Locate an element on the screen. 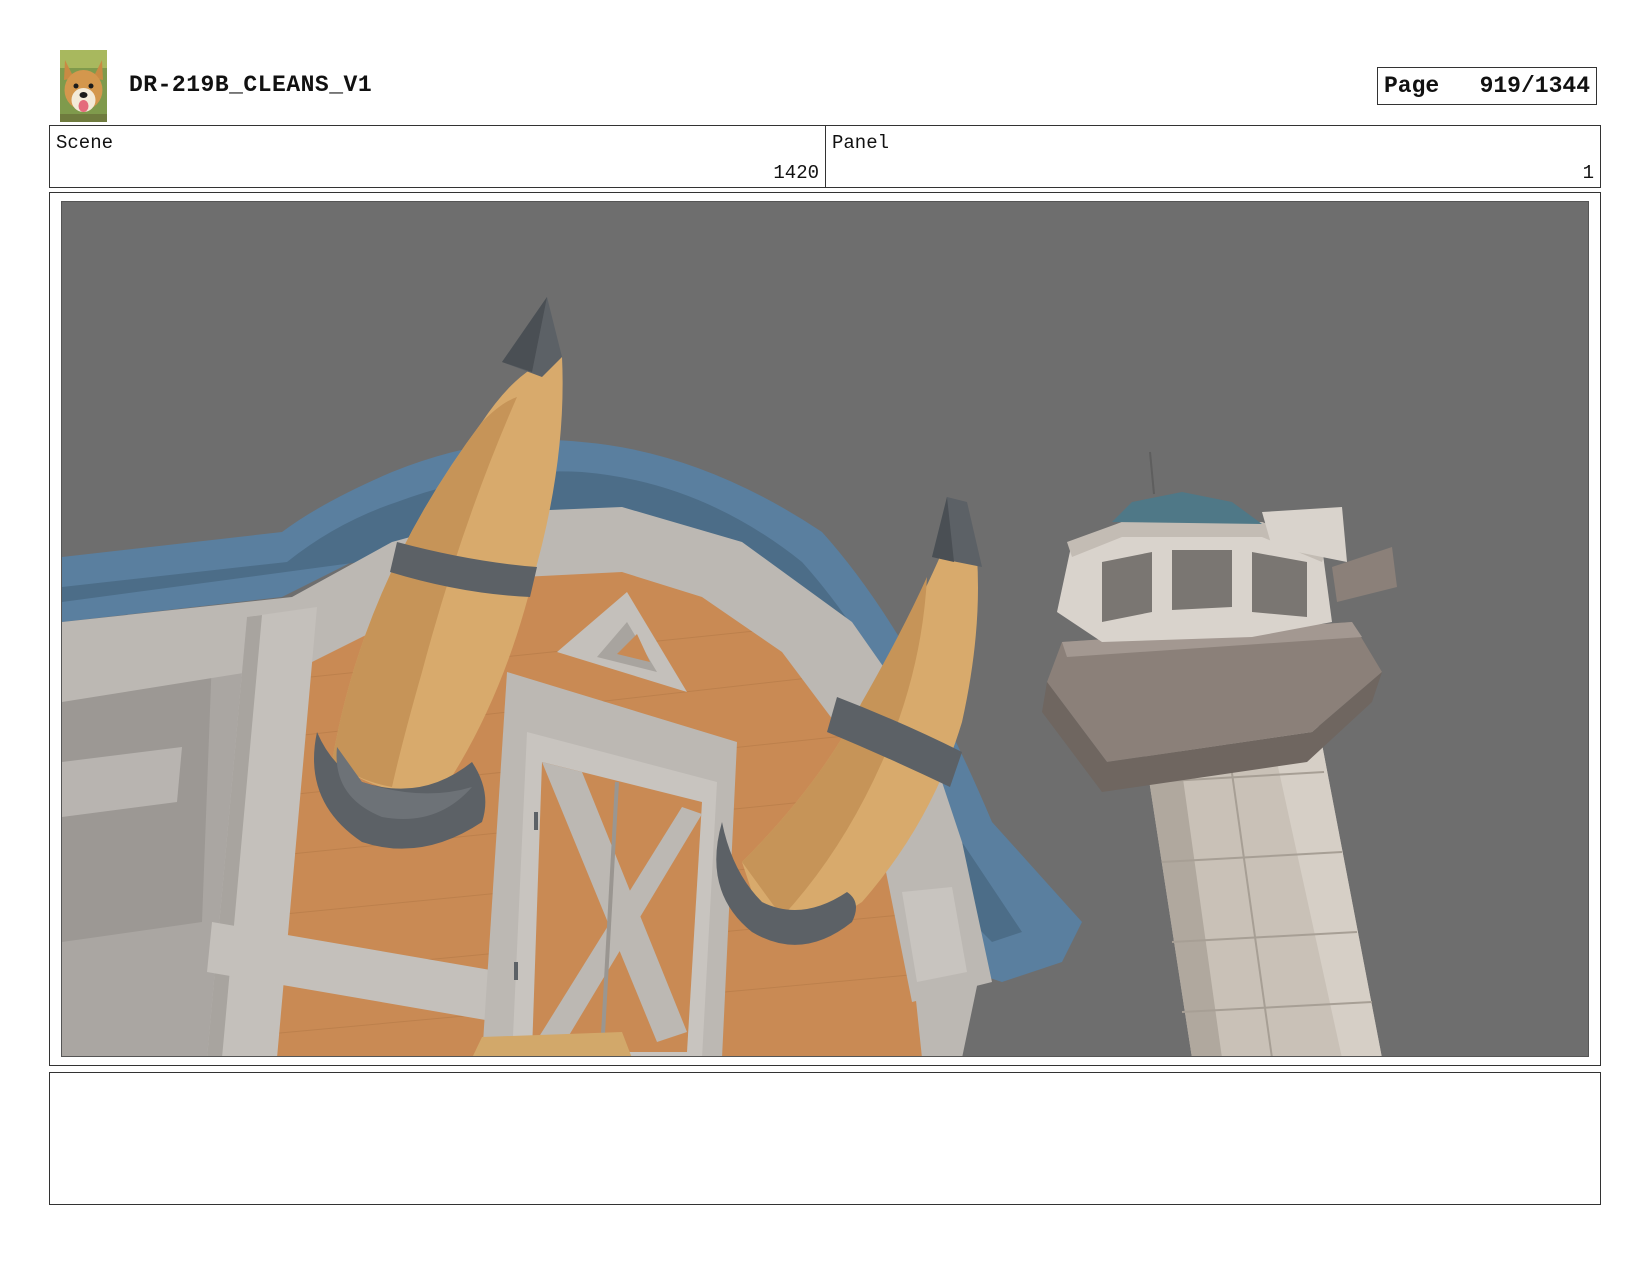  page-label: Page is located at coordinates (1412, 86).